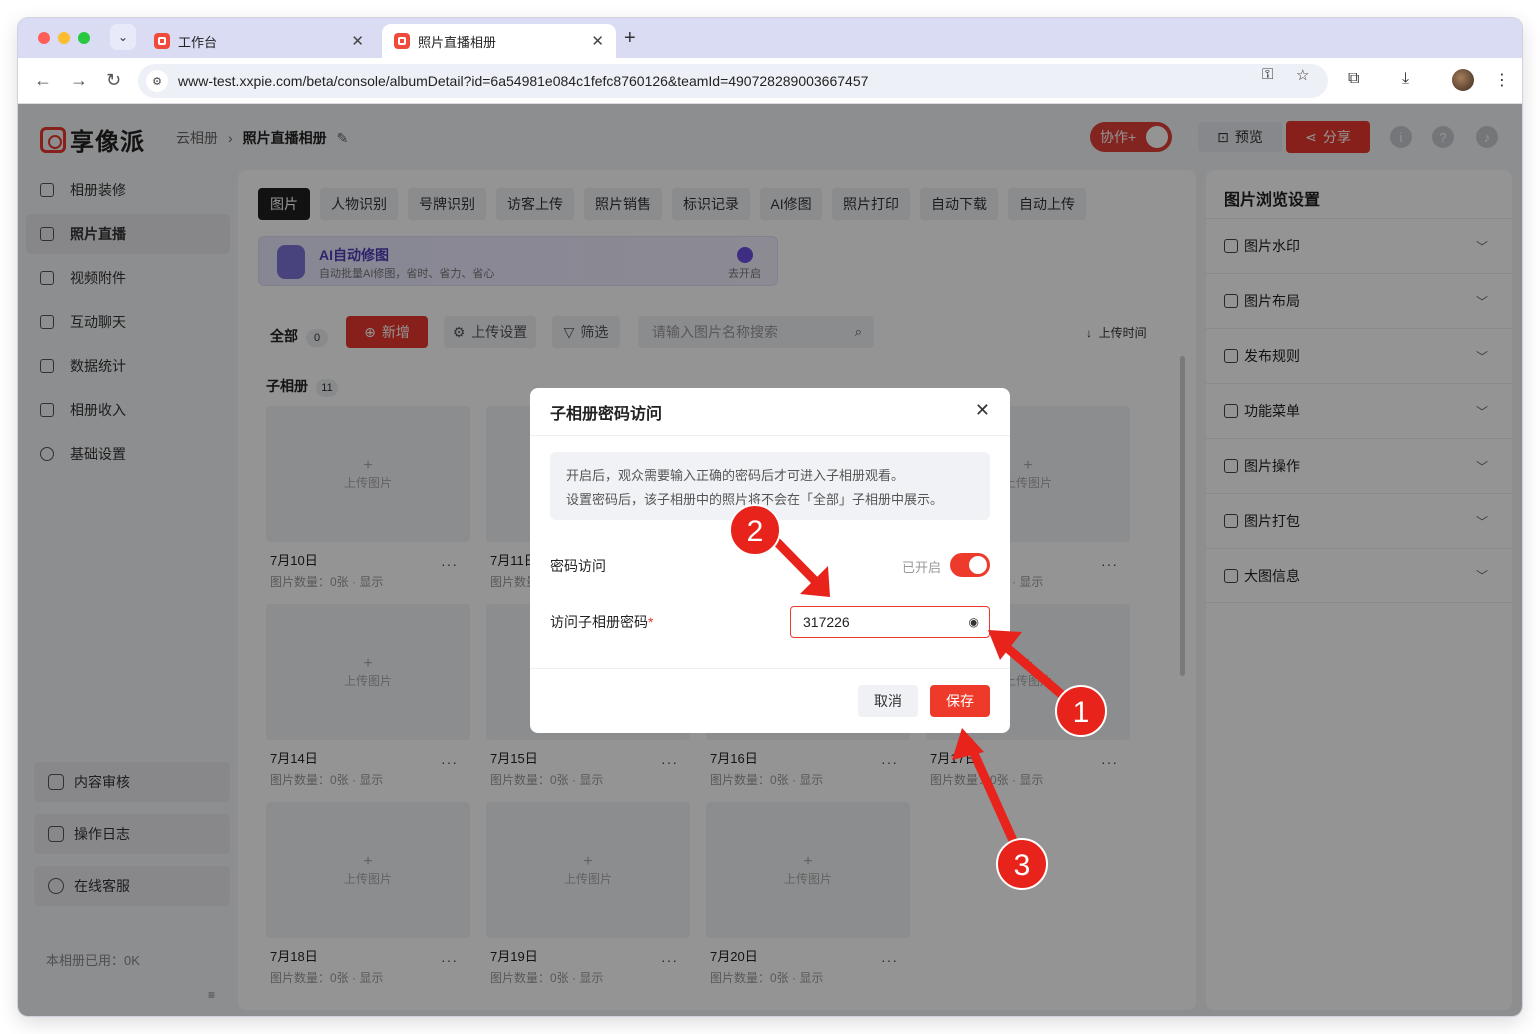  Describe the element at coordinates (826, 622) in the screenshot. I see `password-value: 317226` at that location.